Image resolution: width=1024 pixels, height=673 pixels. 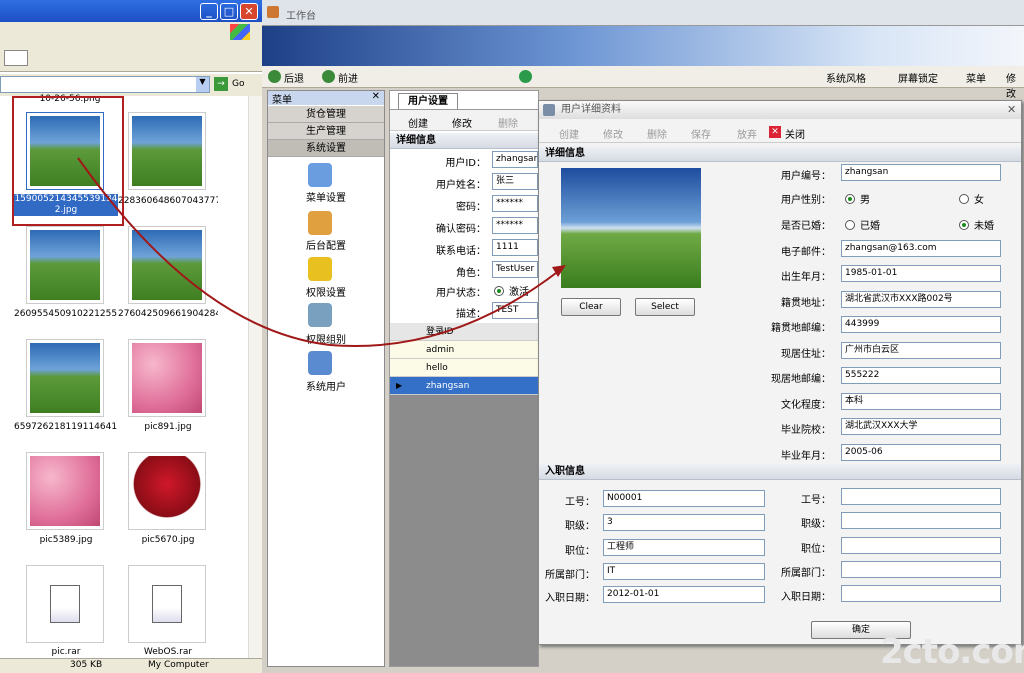 I want to click on field-label: 电子邮件：, so click(x=806, y=252).